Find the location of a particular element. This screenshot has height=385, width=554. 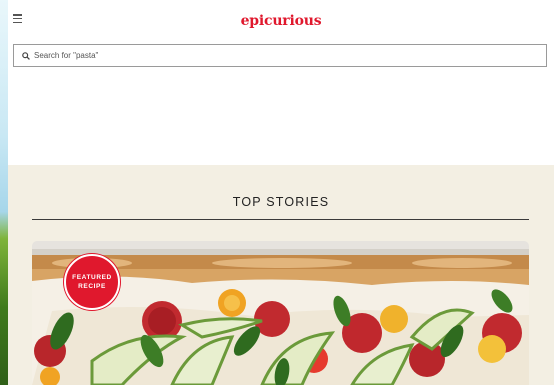

section-title: TOP STORIES is located at coordinates (281, 202).